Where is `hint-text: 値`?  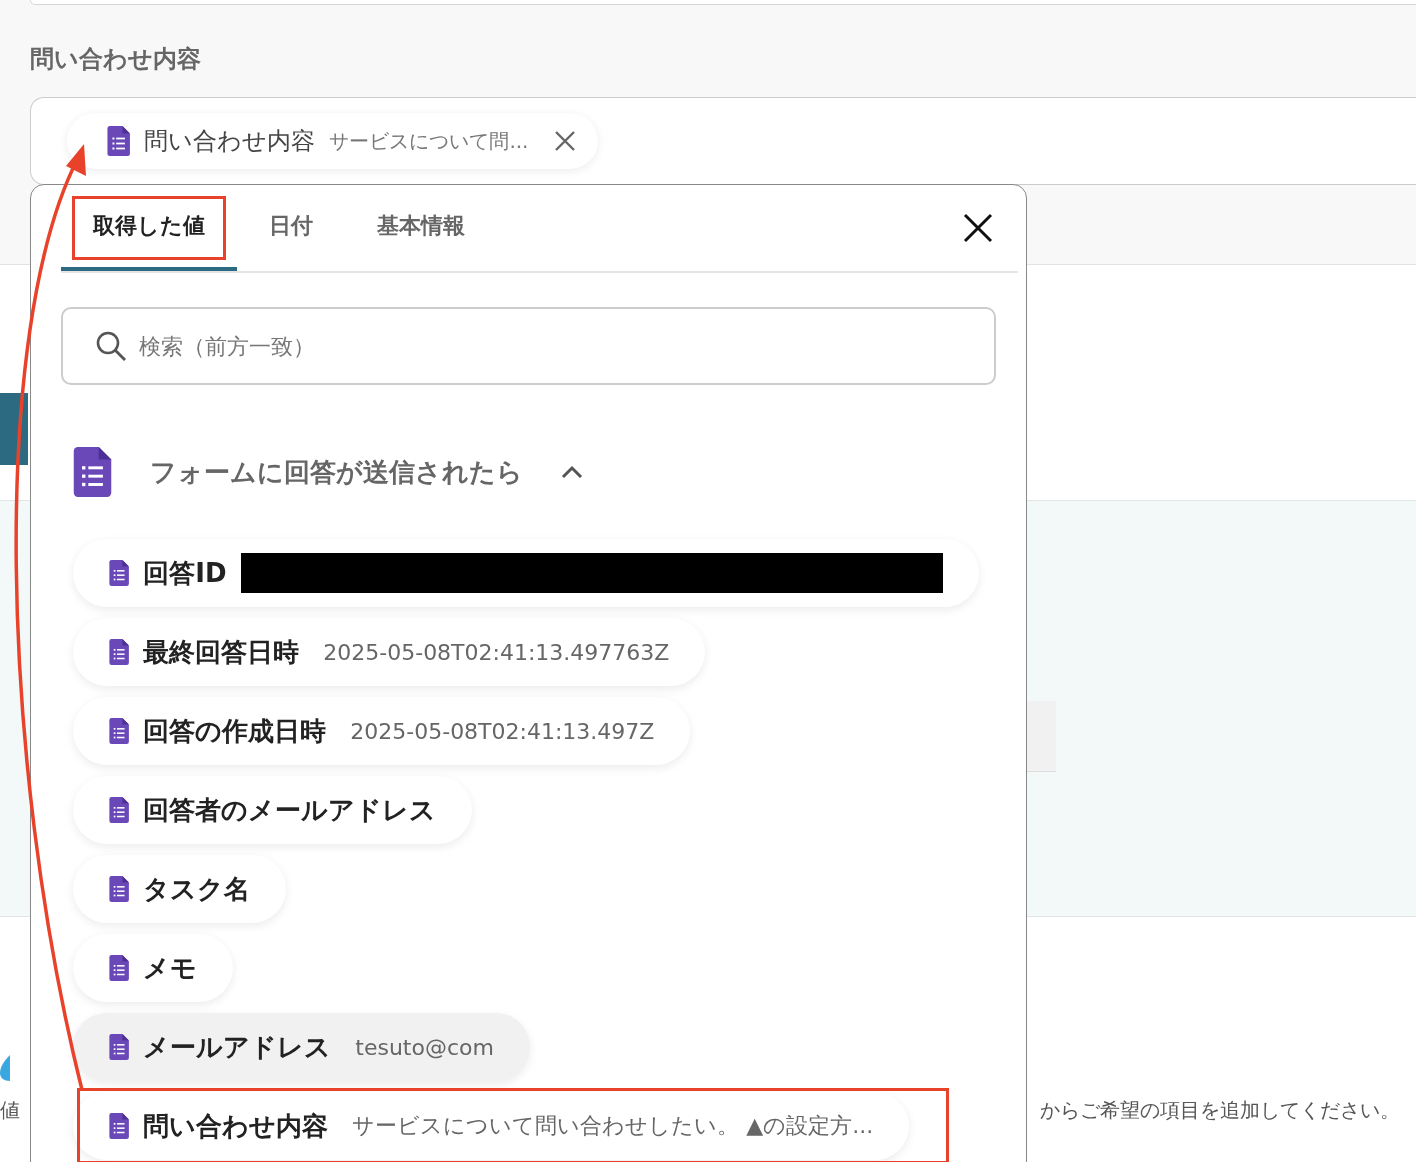 hint-text: 値 is located at coordinates (10, 1110).